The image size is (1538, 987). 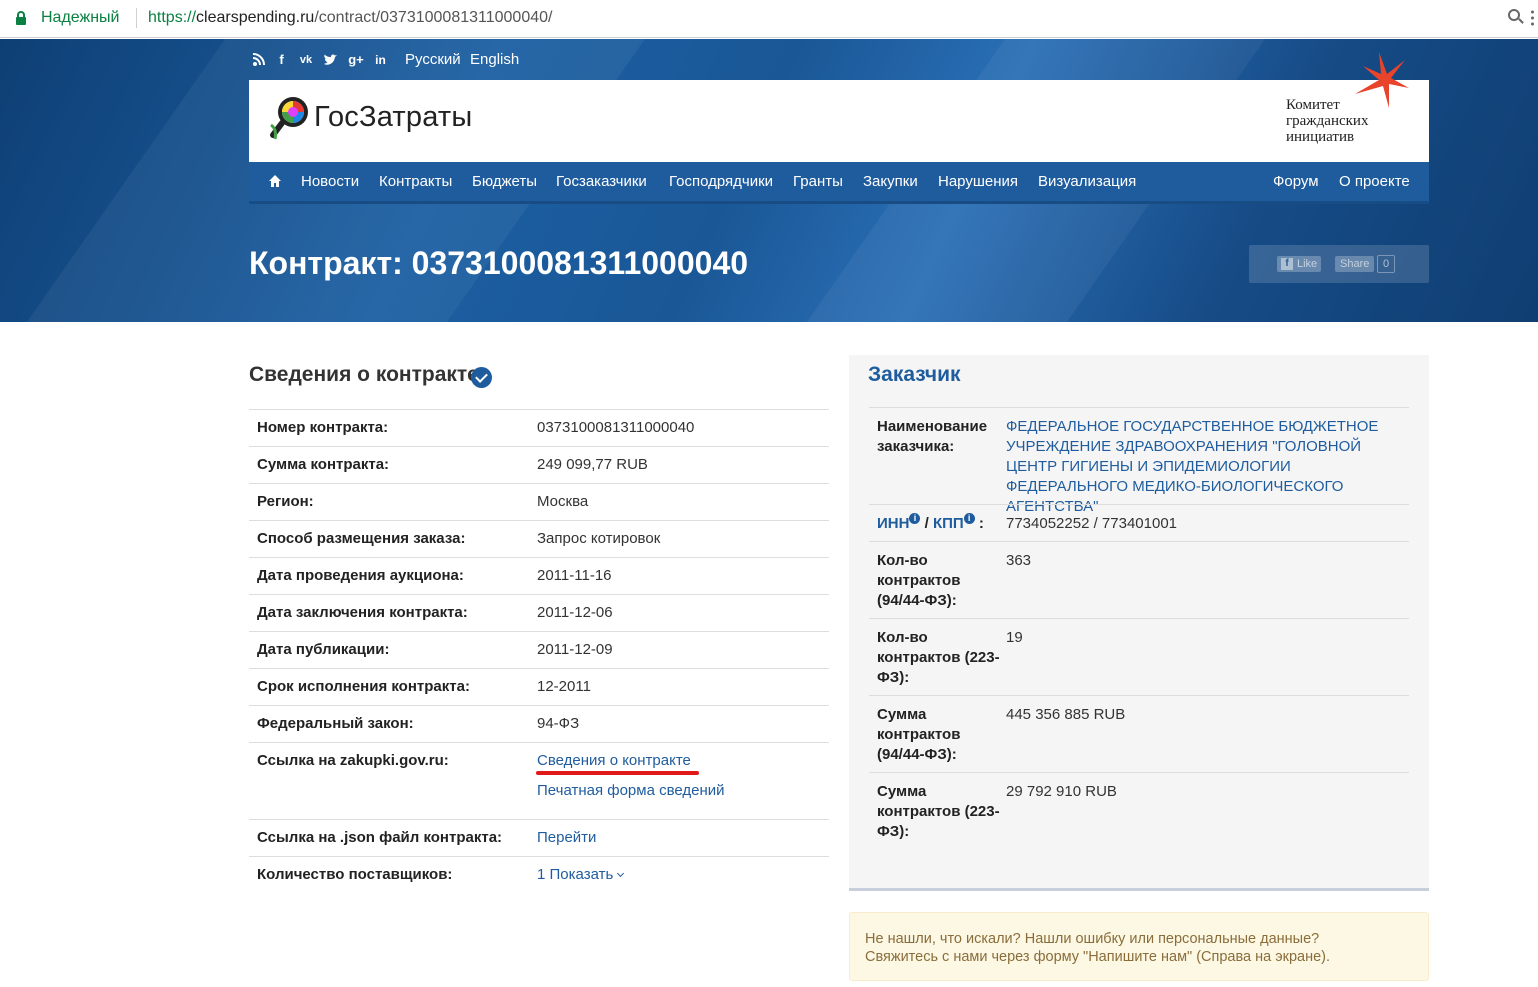 I want to click on nav-suppliers: Господрядчики, so click(x=721, y=181).